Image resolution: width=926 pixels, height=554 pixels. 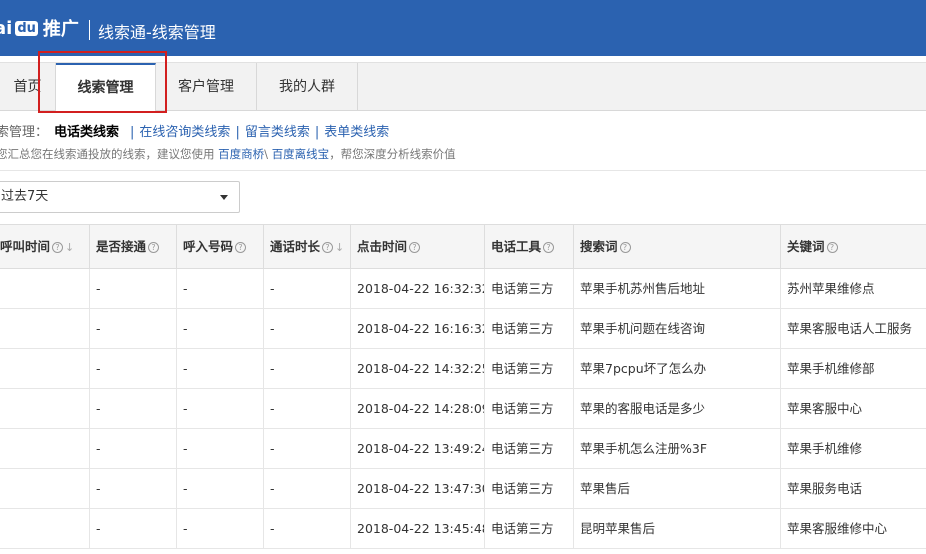 What do you see at coordinates (277, 132) in the screenshot?
I see `lead-type-message-link: 留言类线索` at bounding box center [277, 132].